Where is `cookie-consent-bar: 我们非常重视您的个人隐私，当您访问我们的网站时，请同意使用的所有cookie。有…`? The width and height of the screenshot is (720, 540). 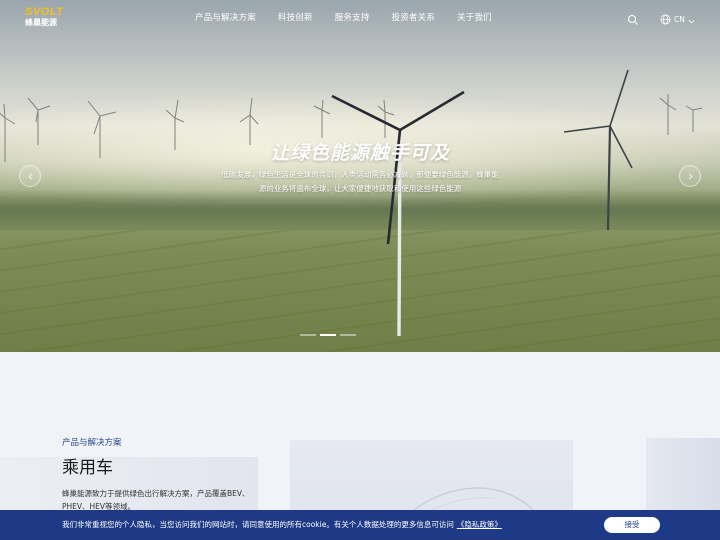
cookie-consent-bar: 我们非常重视您的个人隐私，当您访问我们的网站时，请同意使用的所有cookie。有… is located at coordinates (360, 525).